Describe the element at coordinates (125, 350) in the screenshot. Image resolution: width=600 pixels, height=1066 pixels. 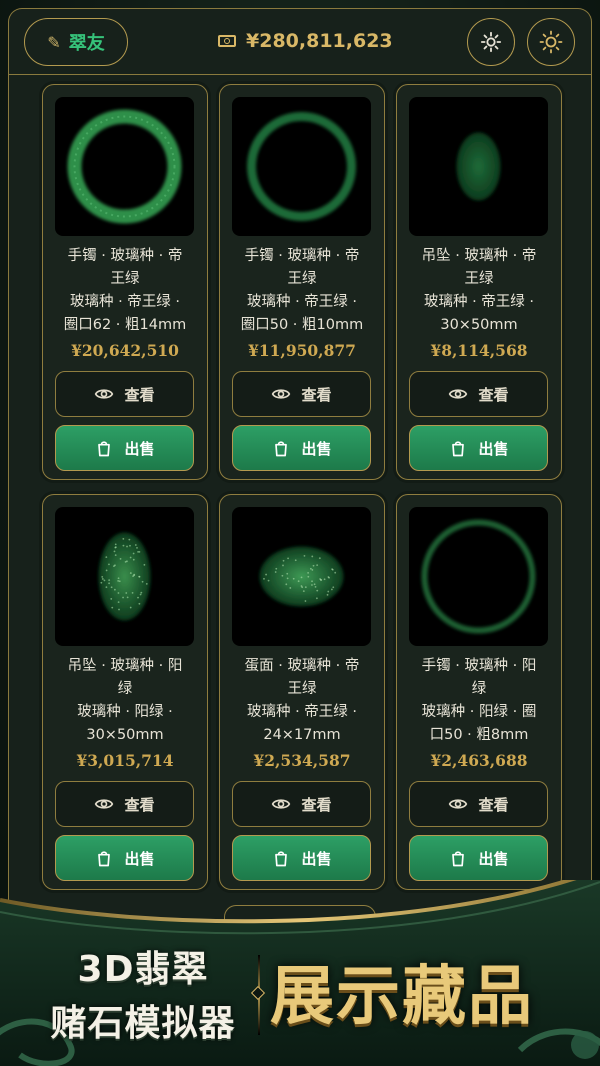
I see `item-price: ¥20,642,510` at that location.